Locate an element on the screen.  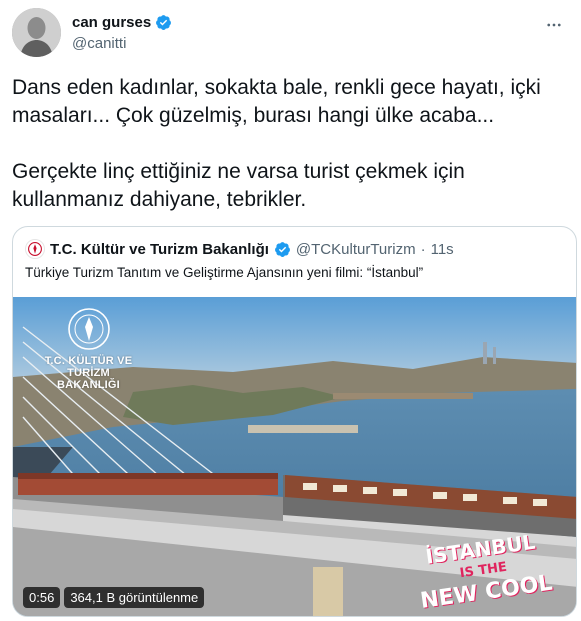
more-options-icon is located at coordinates (554, 25).